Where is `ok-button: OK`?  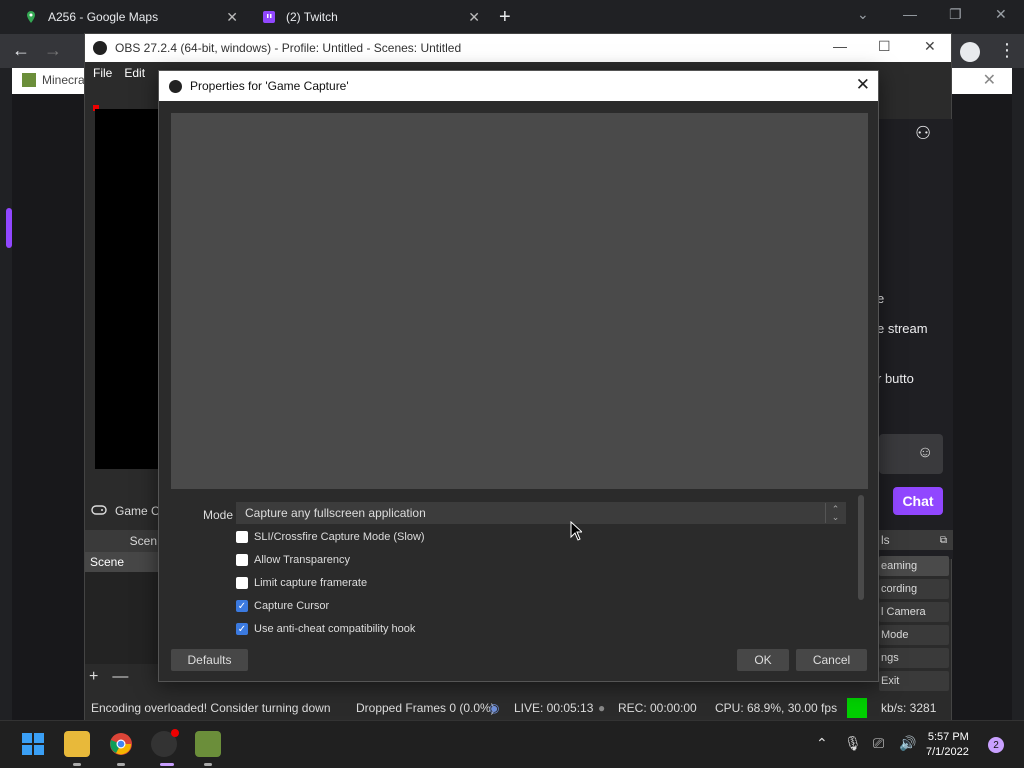
ok-button: OK is located at coordinates (763, 660).